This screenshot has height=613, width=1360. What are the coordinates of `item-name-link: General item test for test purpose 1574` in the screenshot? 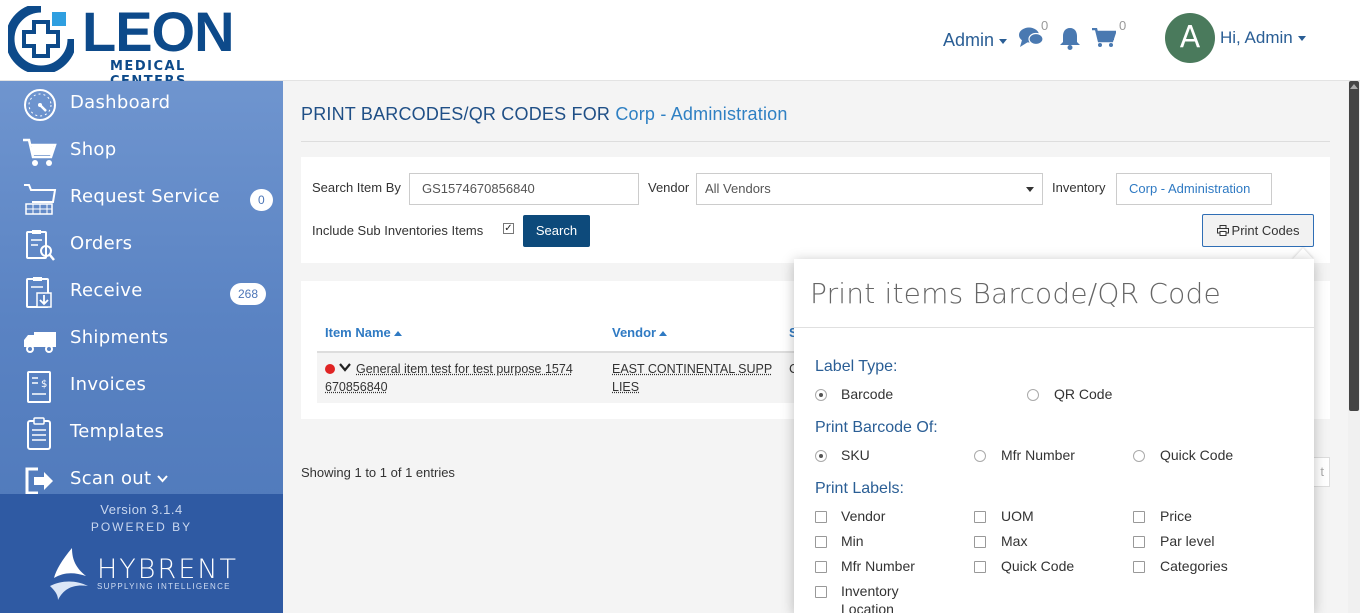 It's located at (464, 369).